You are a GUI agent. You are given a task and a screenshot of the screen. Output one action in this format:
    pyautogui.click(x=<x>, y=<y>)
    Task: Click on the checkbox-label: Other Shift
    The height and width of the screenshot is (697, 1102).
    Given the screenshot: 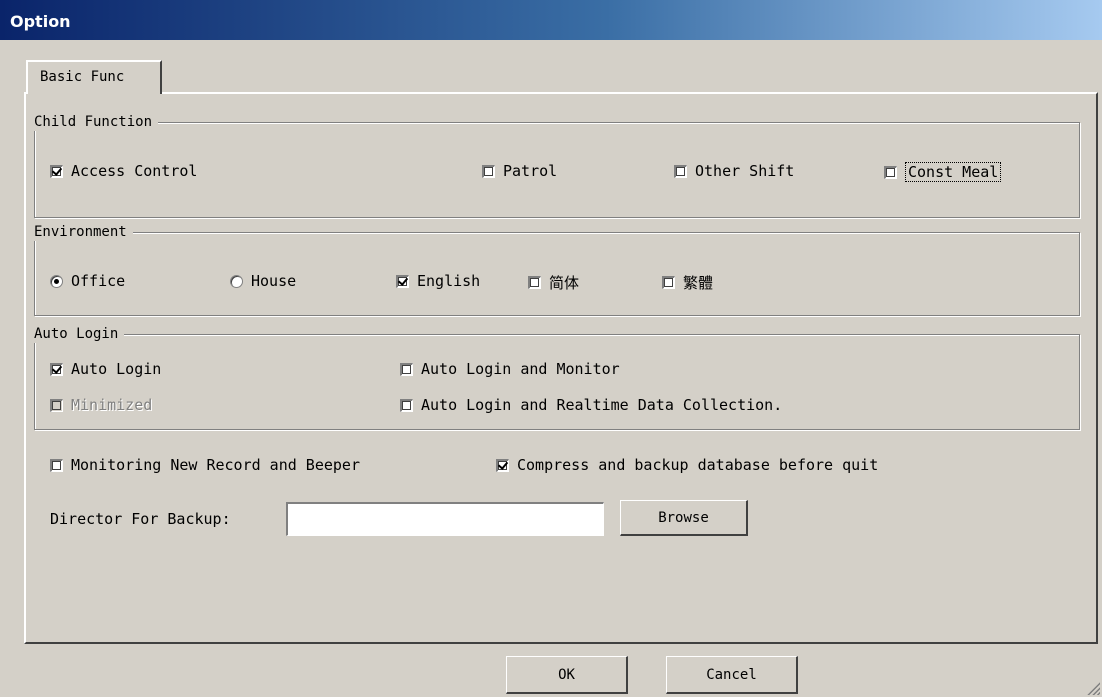 What is the action you would take?
    pyautogui.click(x=745, y=171)
    